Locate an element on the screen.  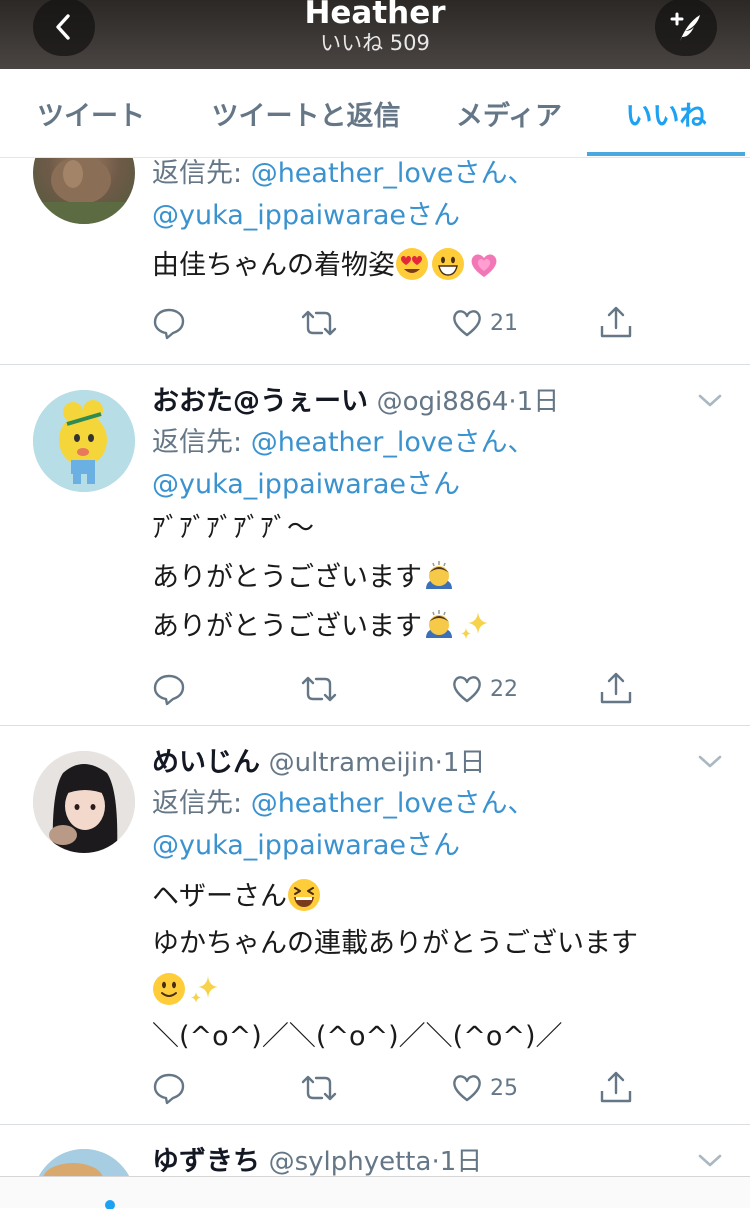
author-name: ゆずきち is located at coordinates (206, 1161).